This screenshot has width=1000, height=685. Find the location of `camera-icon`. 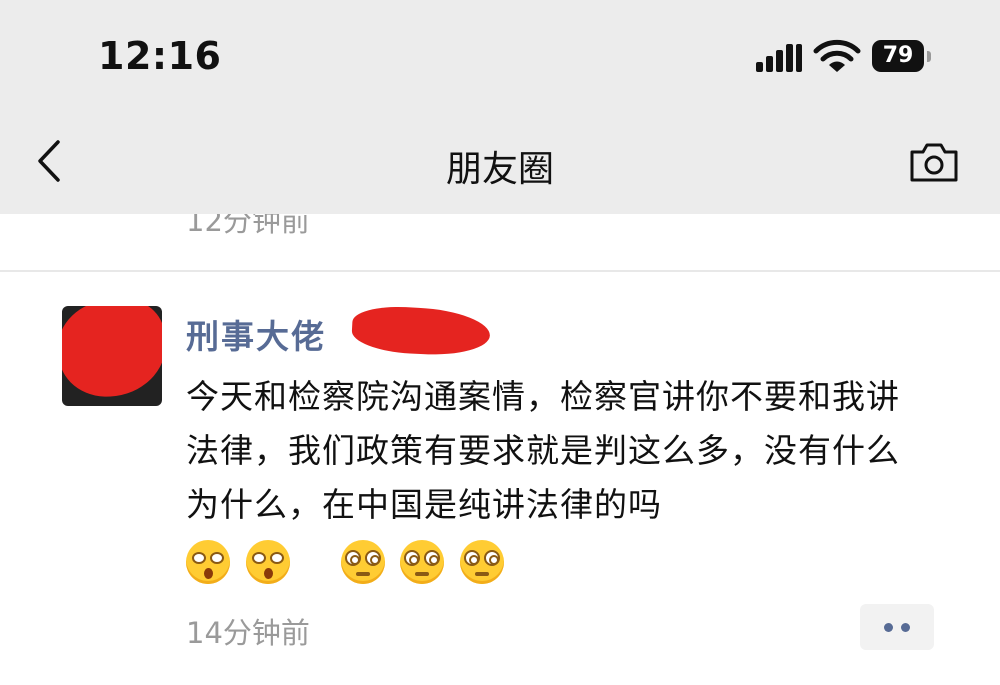

camera-icon is located at coordinates (934, 162).